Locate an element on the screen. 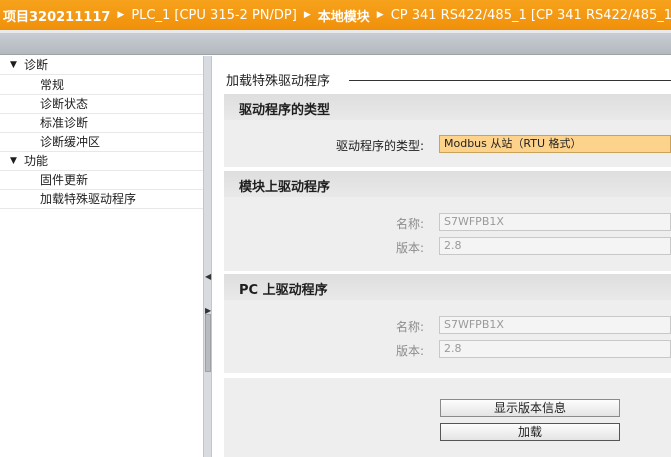 The height and width of the screenshot is (457, 671). tree-item-label: 诊断状态 is located at coordinates (64, 104).